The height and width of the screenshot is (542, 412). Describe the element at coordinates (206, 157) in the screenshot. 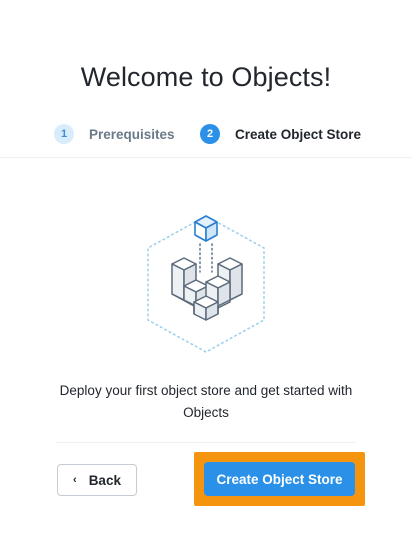

I see `header-divider` at that location.